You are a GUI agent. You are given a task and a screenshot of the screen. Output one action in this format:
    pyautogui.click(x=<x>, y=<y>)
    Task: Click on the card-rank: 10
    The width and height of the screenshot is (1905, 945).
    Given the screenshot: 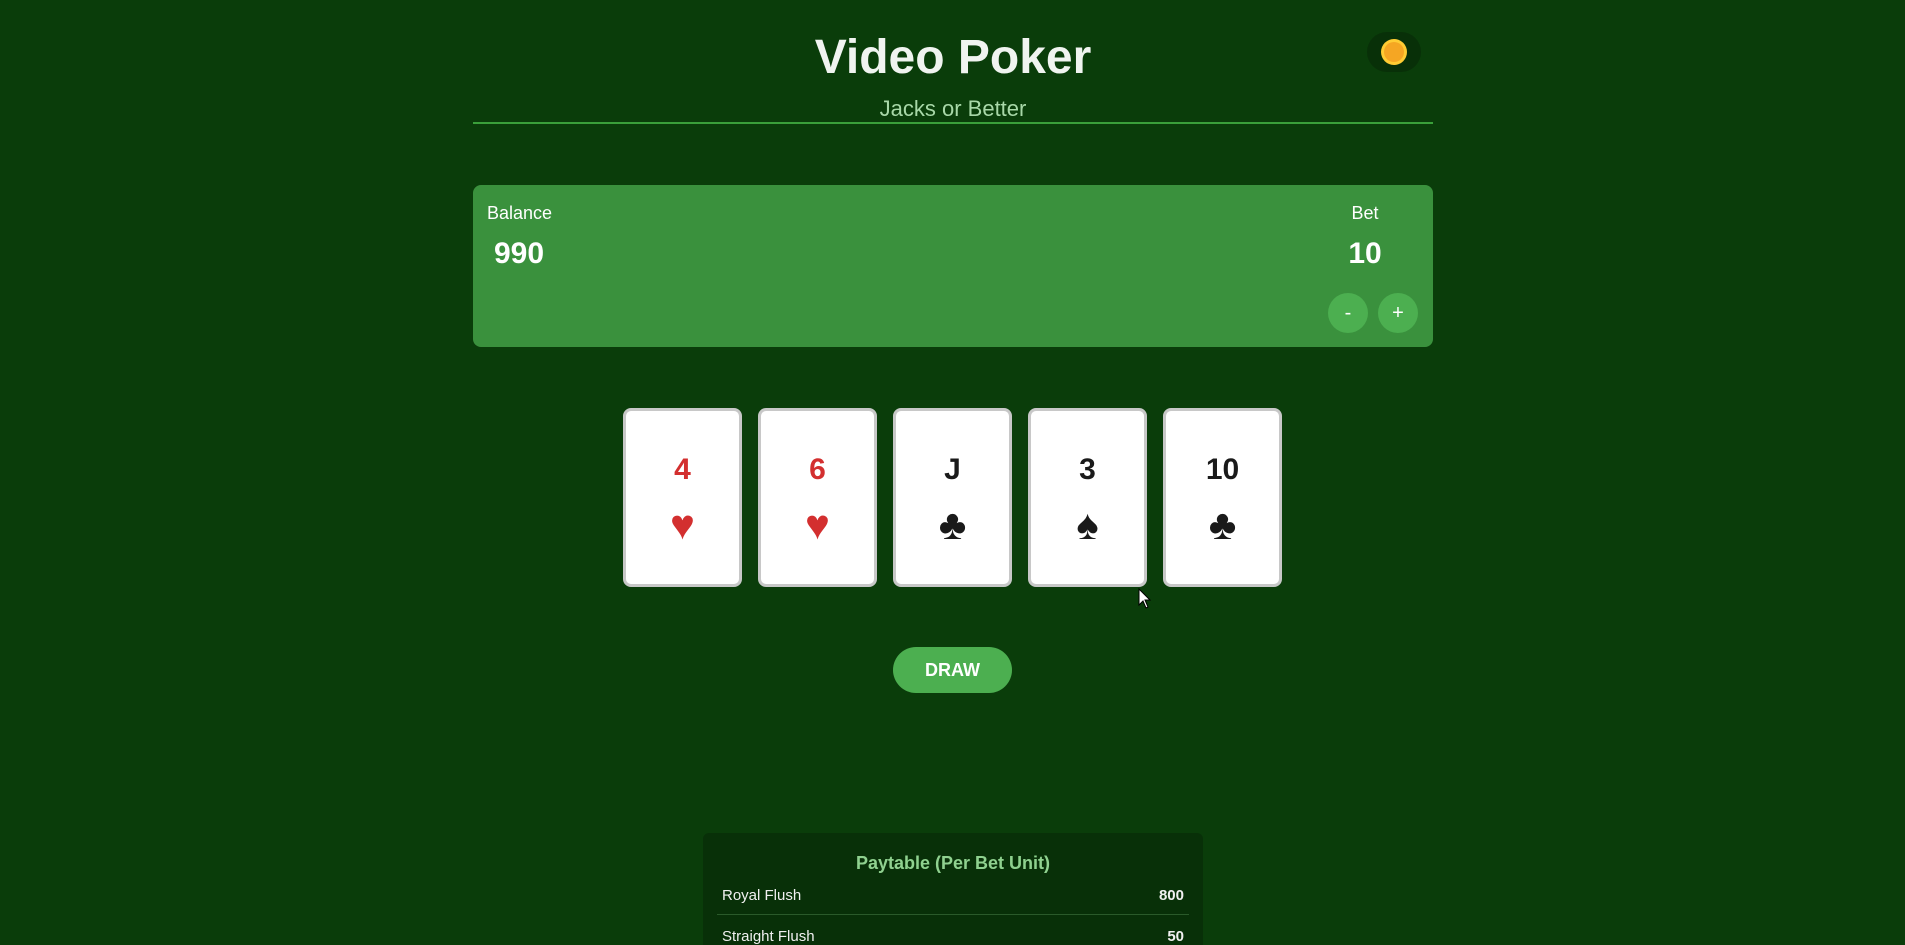 What is the action you would take?
    pyautogui.click(x=1222, y=469)
    